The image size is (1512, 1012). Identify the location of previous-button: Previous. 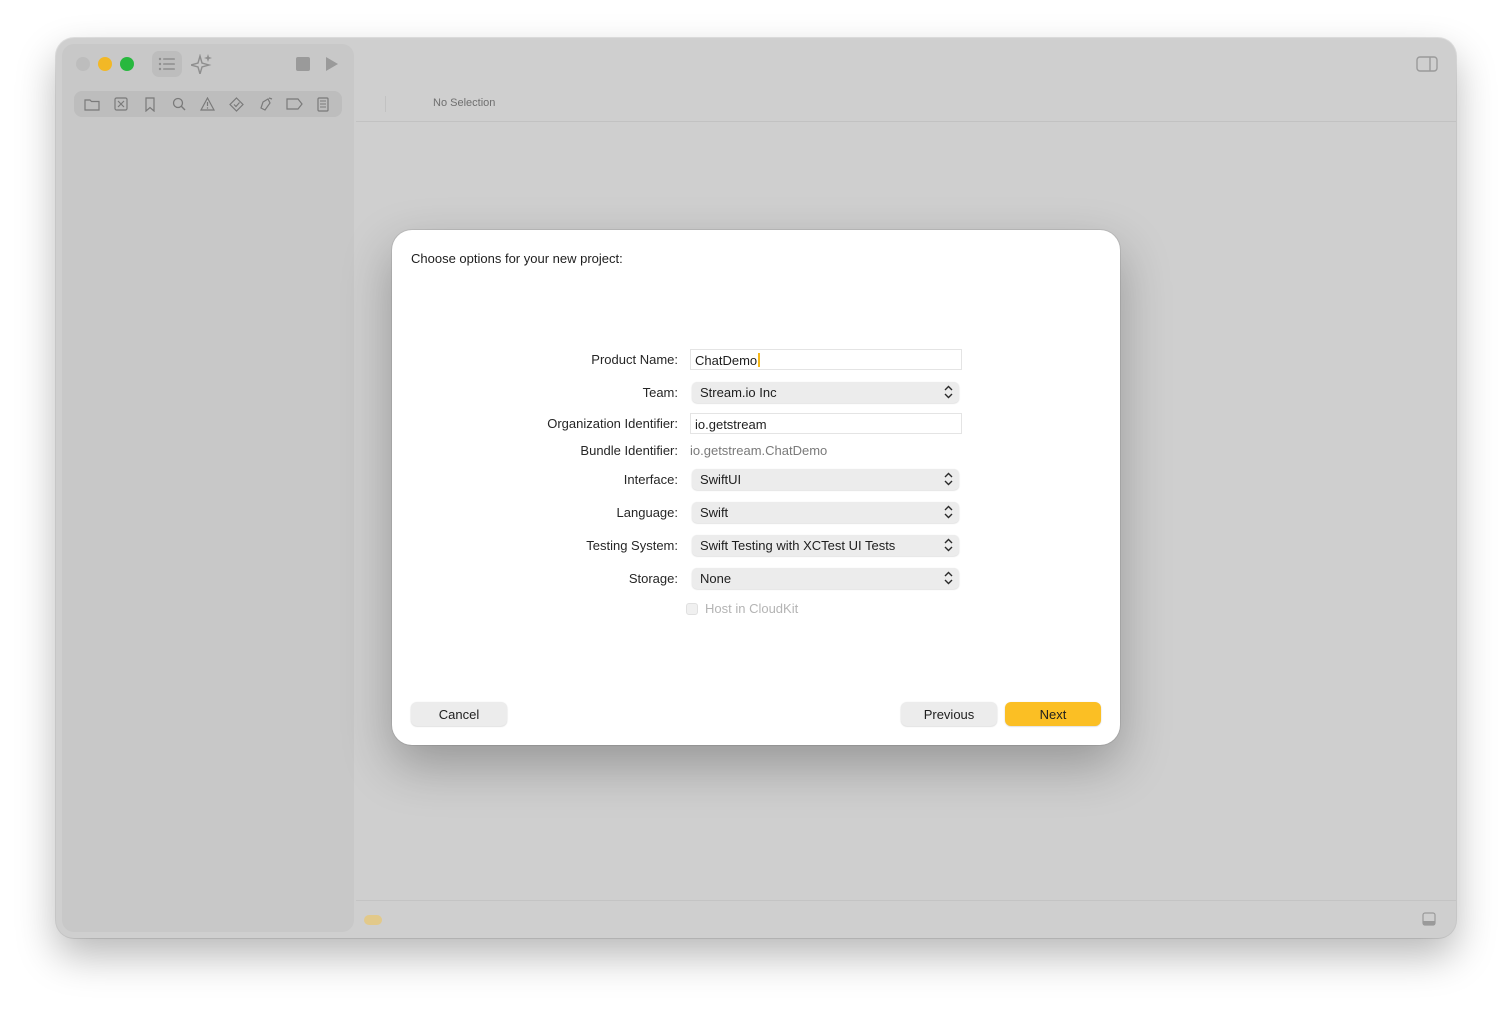
(949, 714).